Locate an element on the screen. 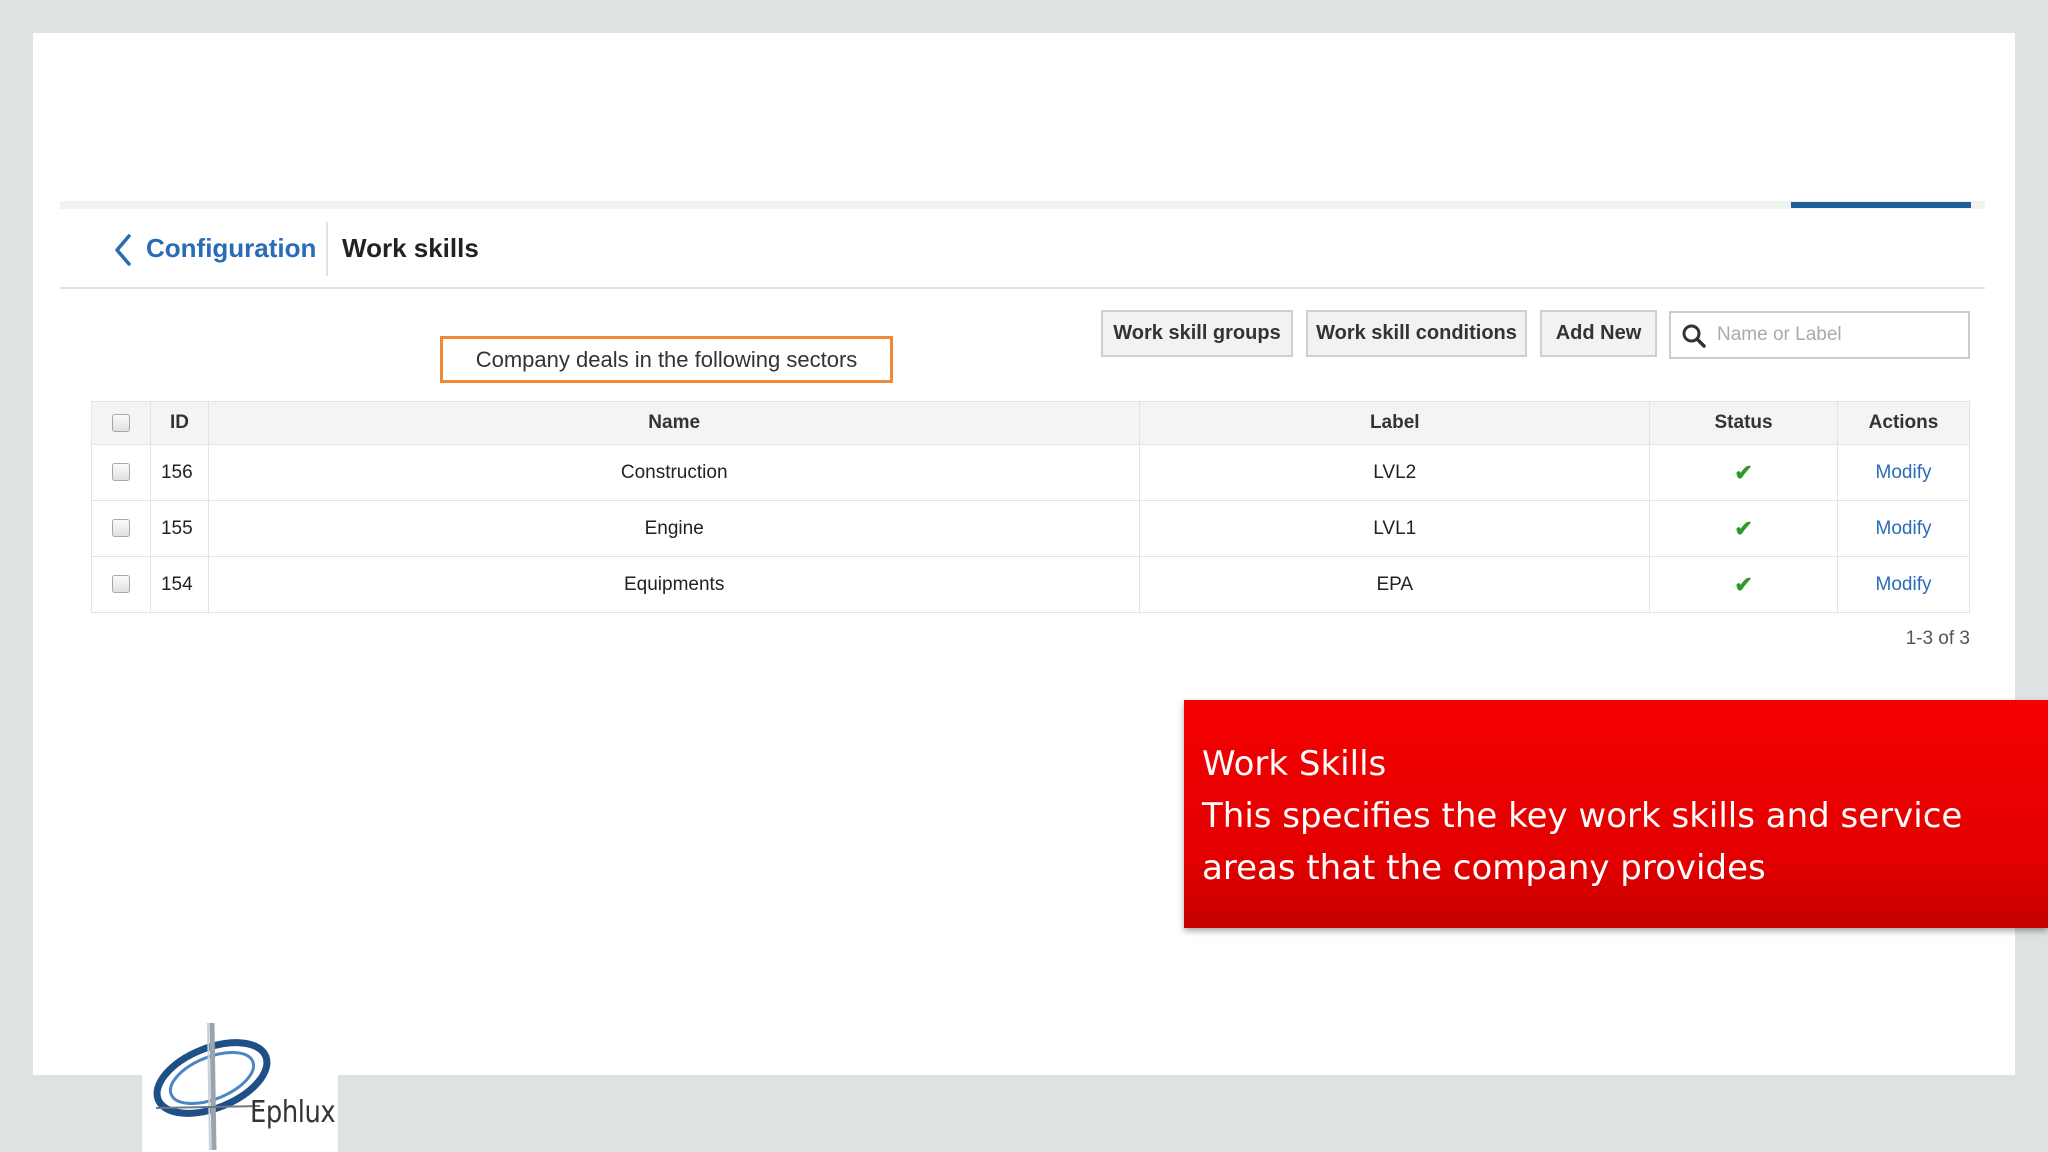 The image size is (2048, 1152). cell-id: 155 is located at coordinates (179, 528).